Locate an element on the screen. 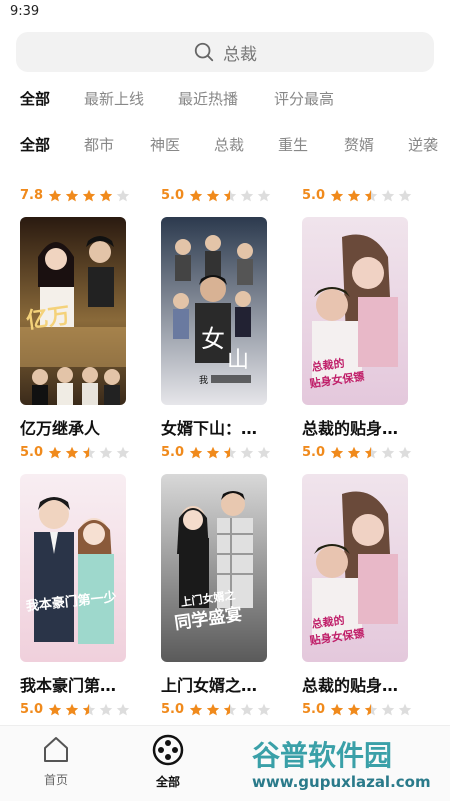 The height and width of the screenshot is (801, 450). category-tabs: 全部 都市 神医 总裁 重生 赘婿 逆袭 is located at coordinates (225, 148).